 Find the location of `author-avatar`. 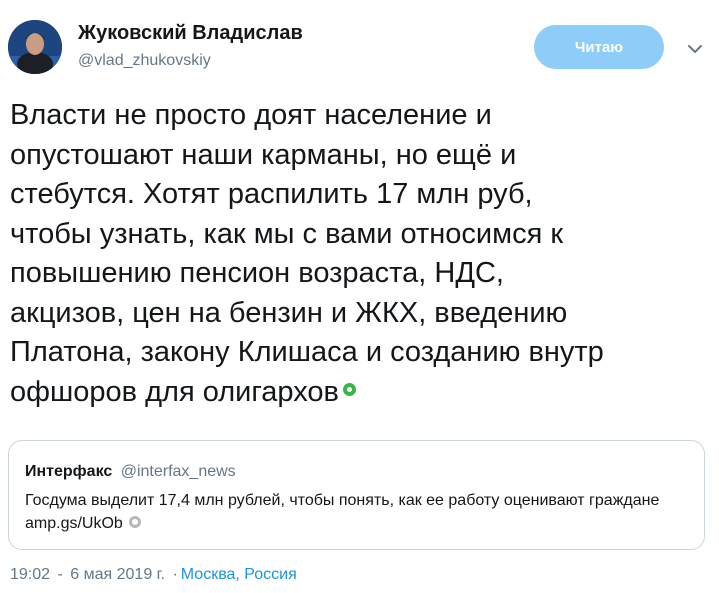

author-avatar is located at coordinates (35, 47).